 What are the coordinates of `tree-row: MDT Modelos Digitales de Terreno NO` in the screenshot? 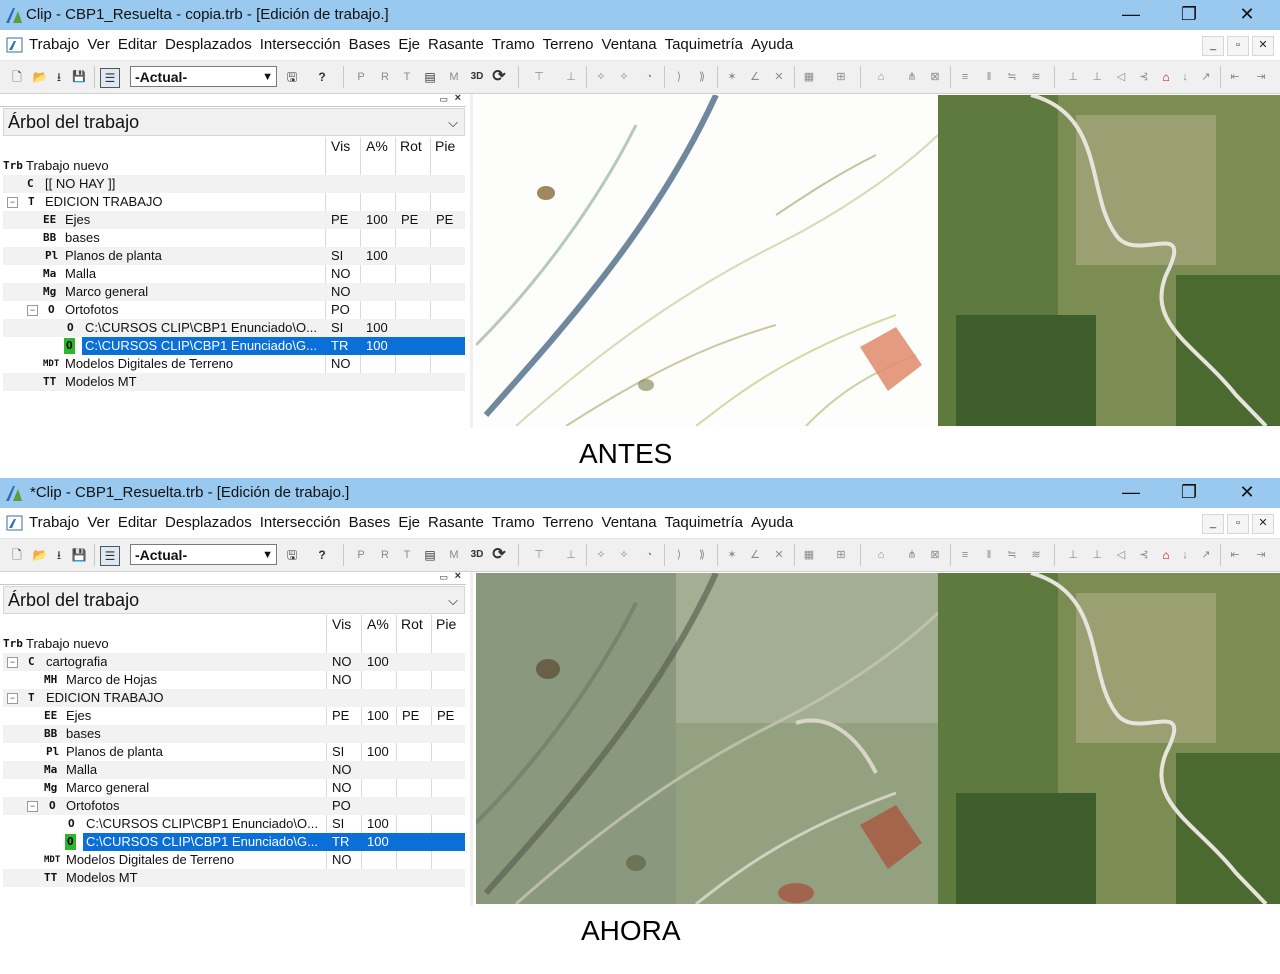 It's located at (234, 860).